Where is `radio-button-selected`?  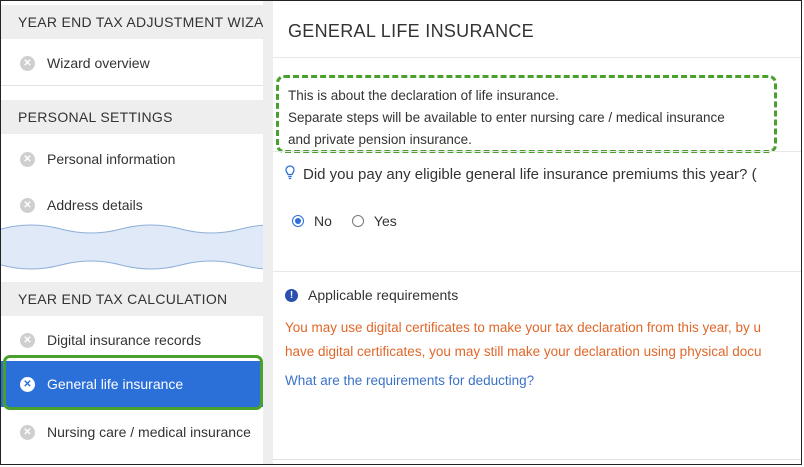 radio-button-selected is located at coordinates (298, 221).